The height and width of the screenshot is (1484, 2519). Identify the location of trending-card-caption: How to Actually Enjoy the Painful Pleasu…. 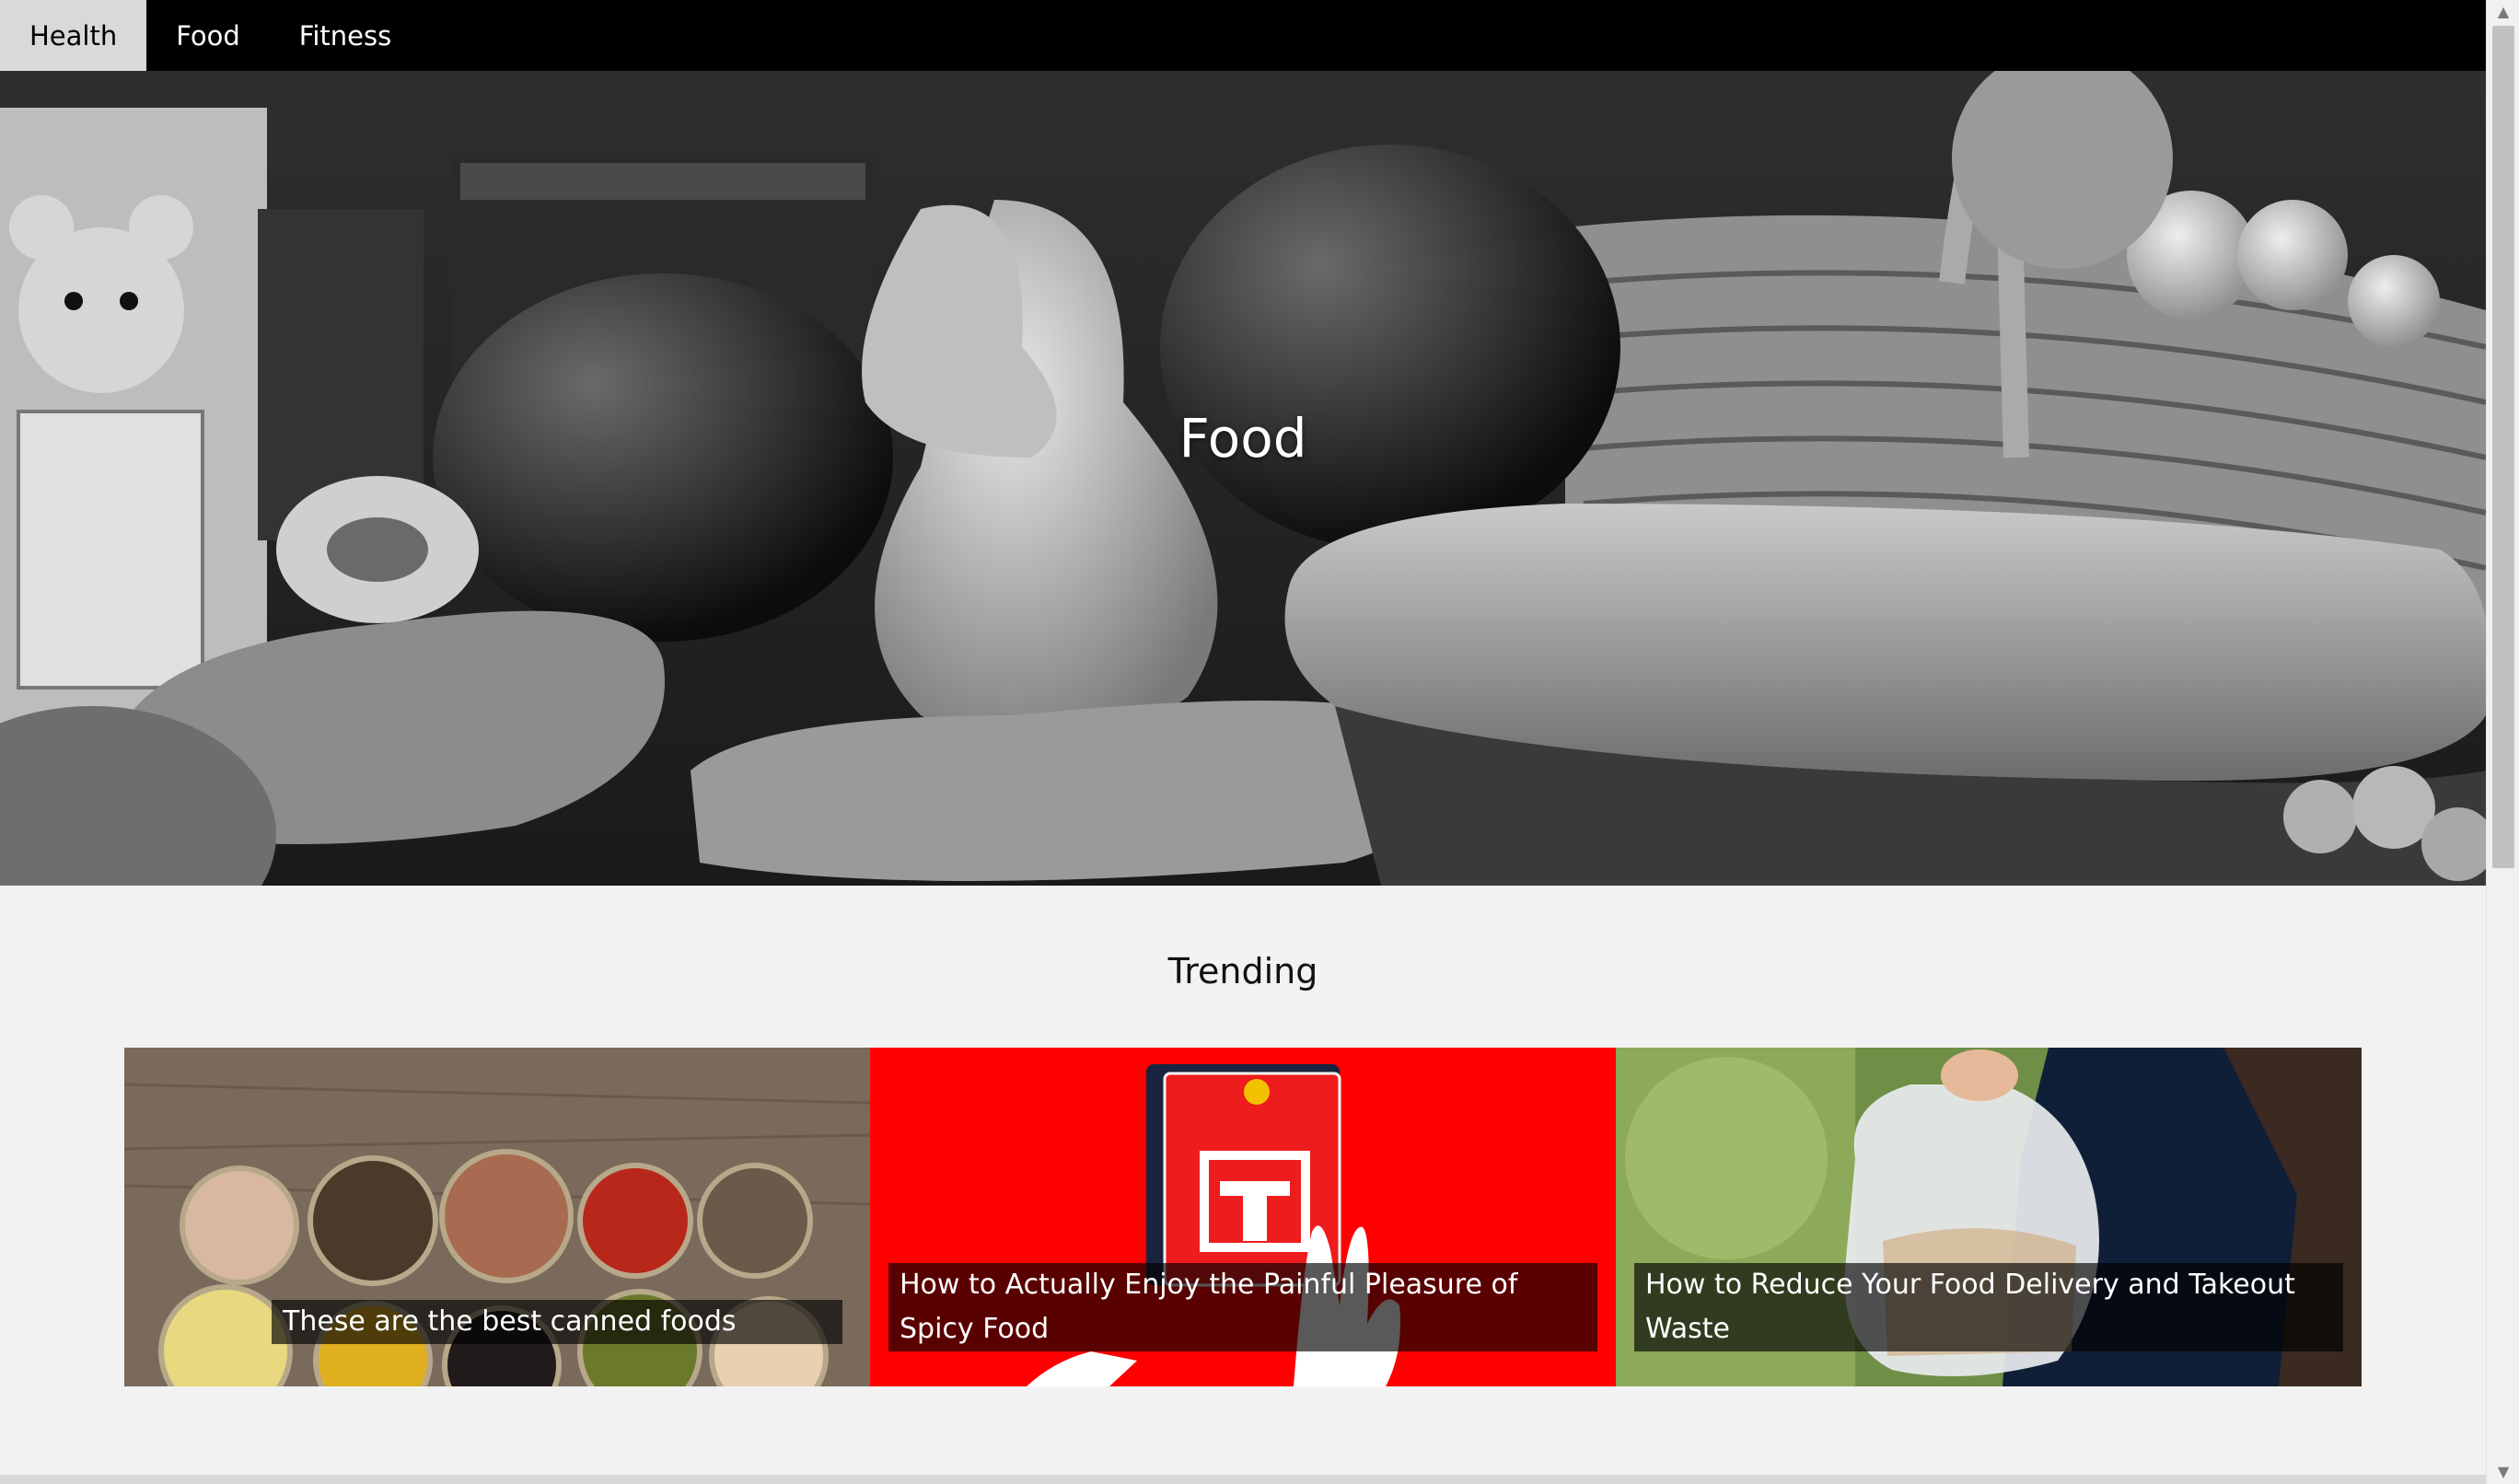
(1242, 1307).